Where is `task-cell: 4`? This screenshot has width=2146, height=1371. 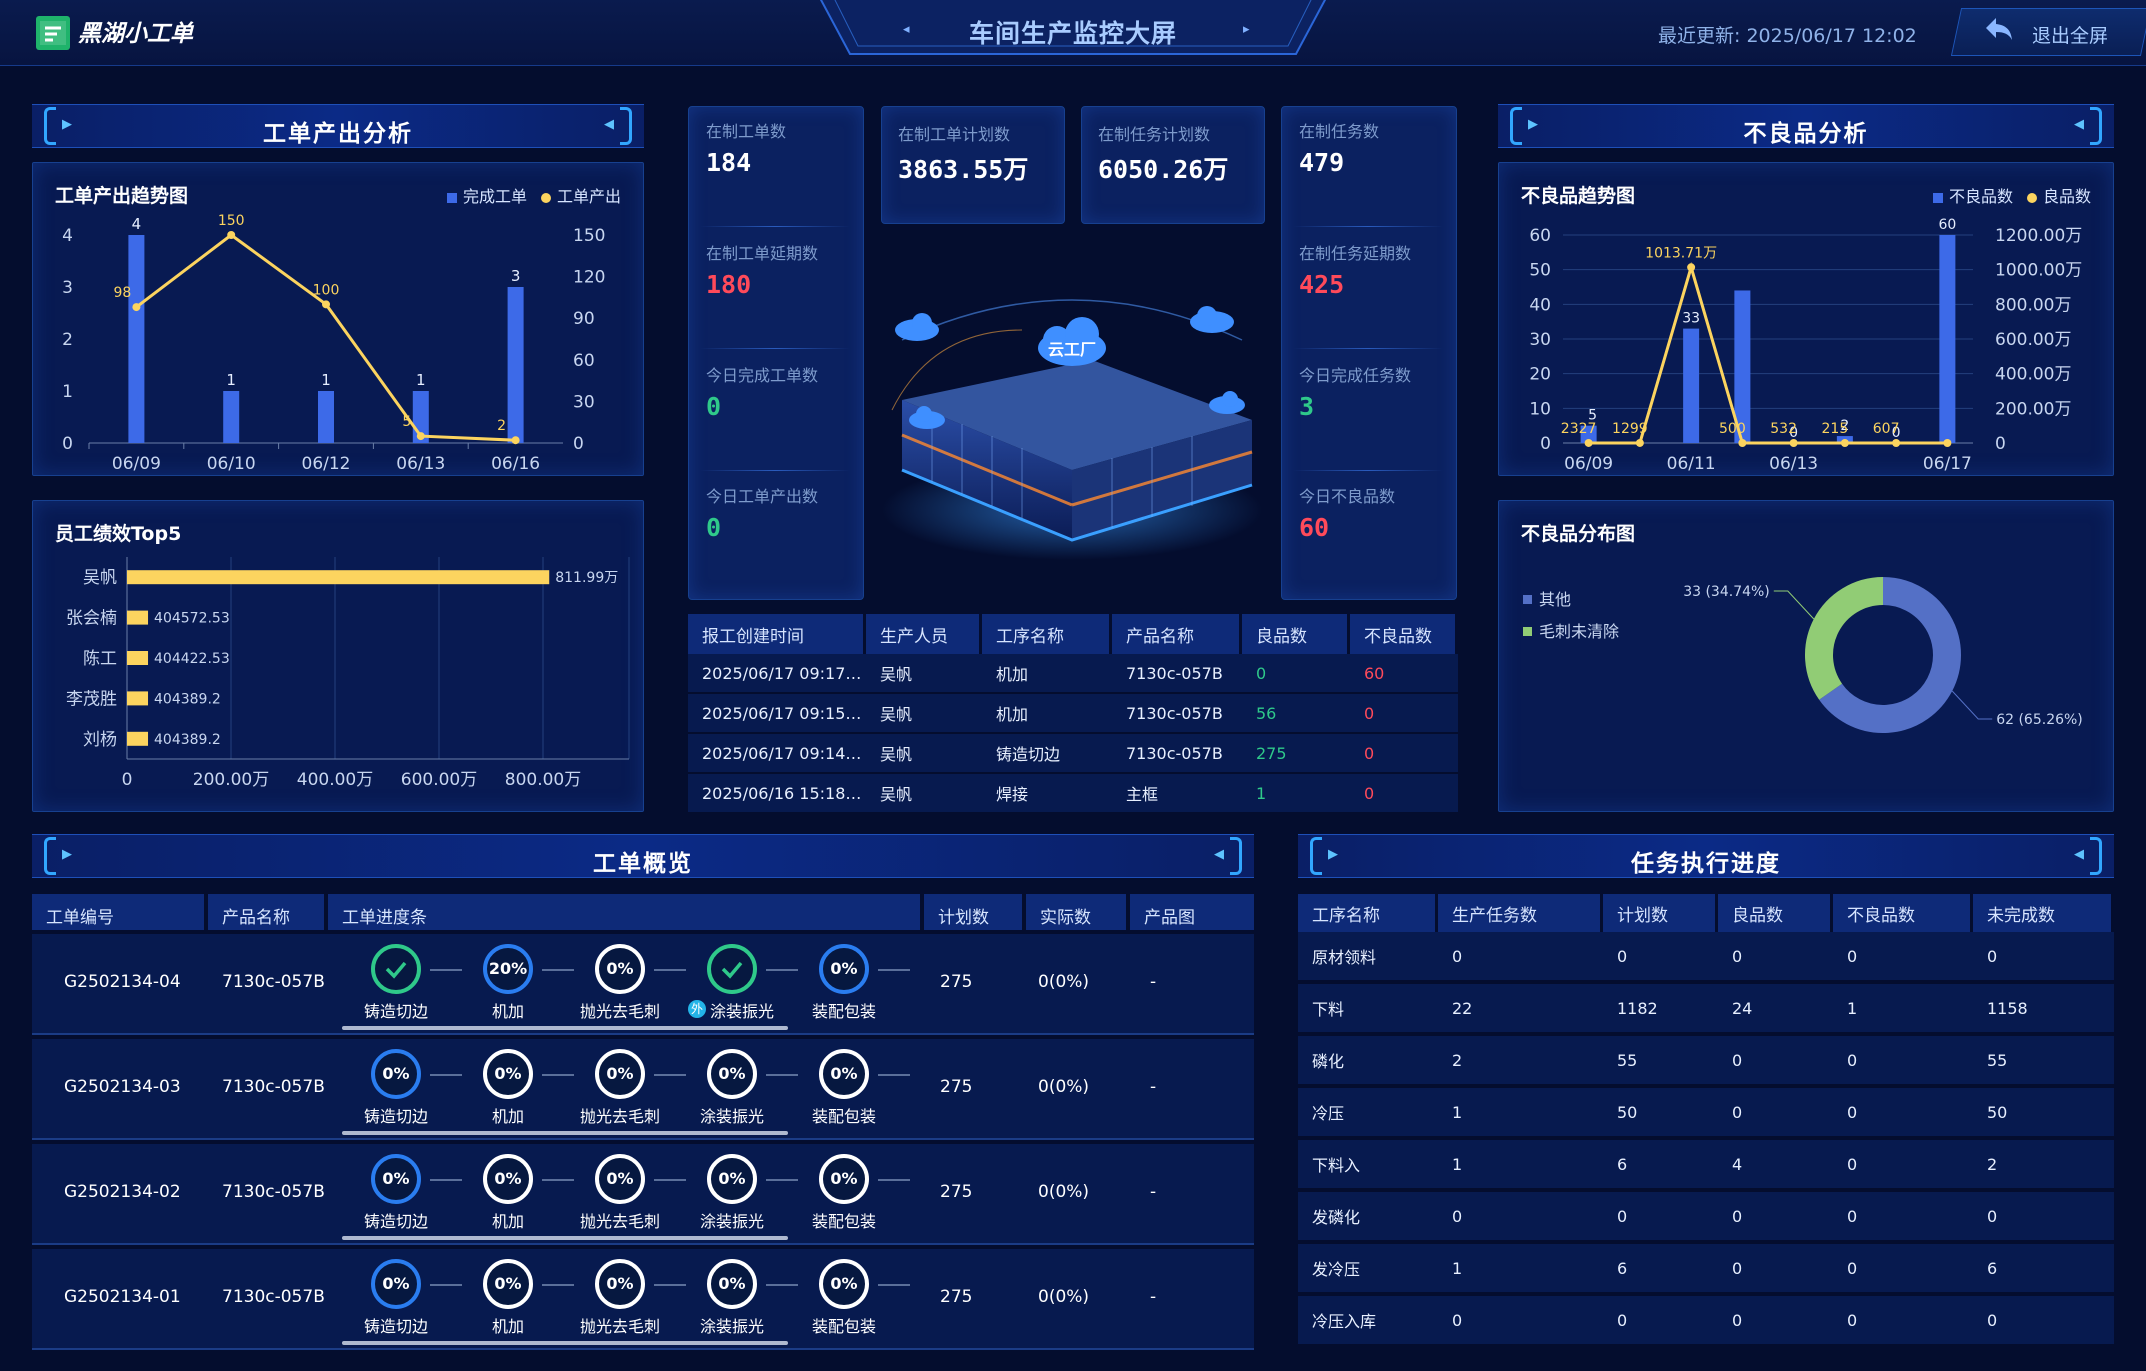 task-cell: 4 is located at coordinates (1775, 1166).